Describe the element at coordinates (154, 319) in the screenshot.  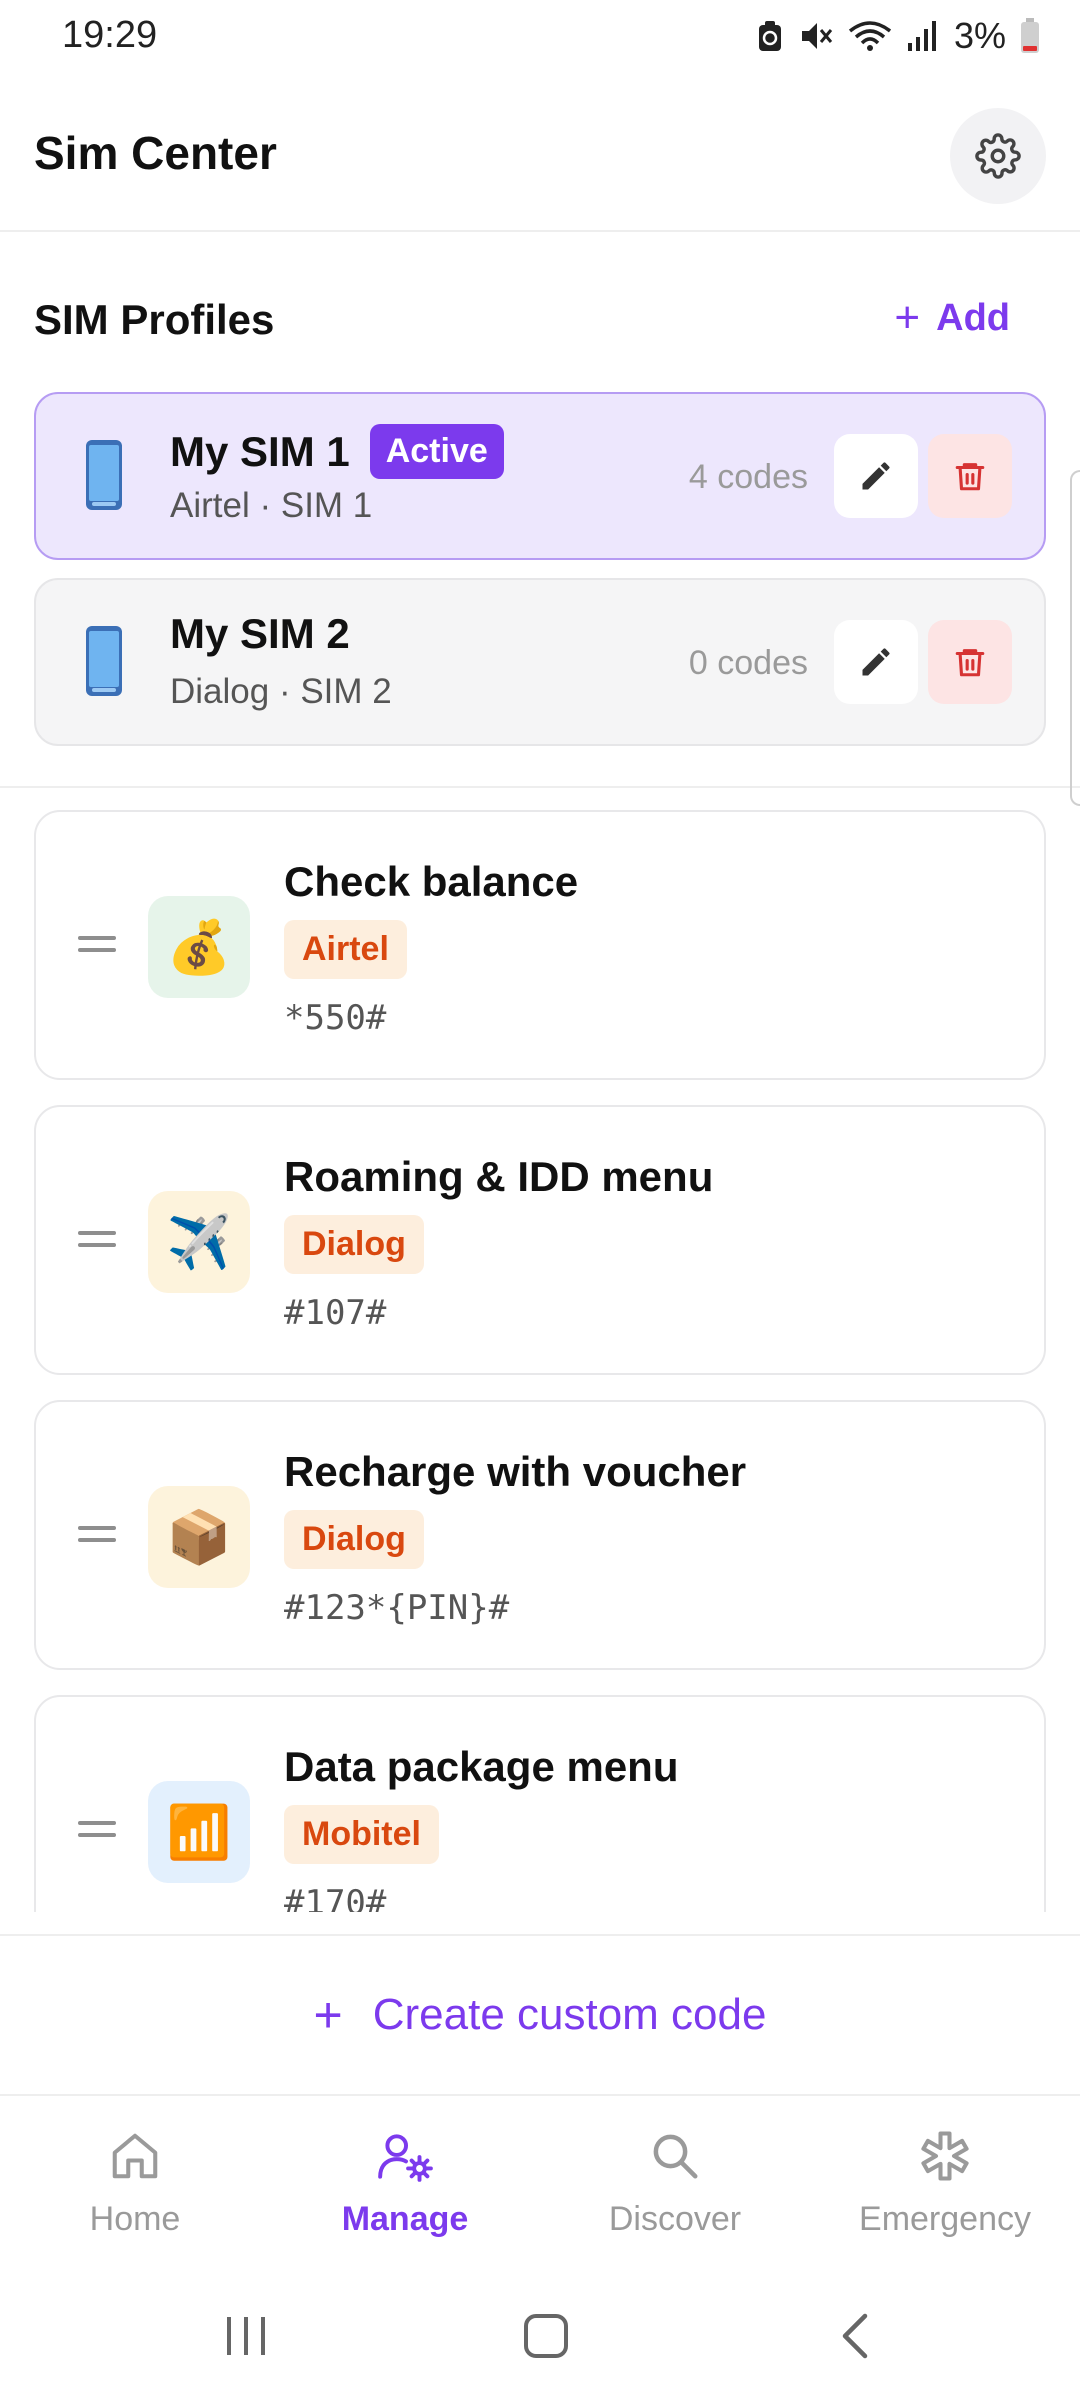
I see `sim-profiles-title: SIM Profiles` at that location.